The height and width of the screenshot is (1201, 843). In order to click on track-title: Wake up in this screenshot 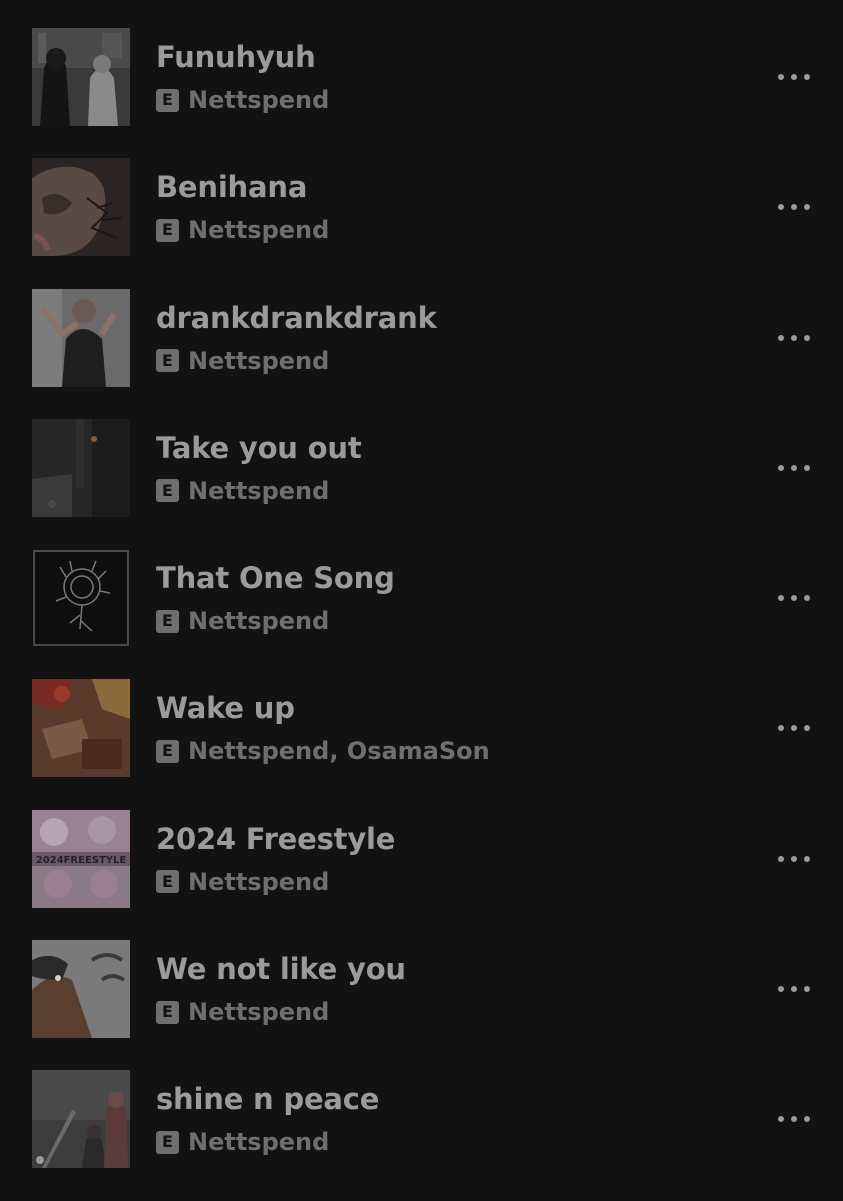, I will do `click(225, 708)`.